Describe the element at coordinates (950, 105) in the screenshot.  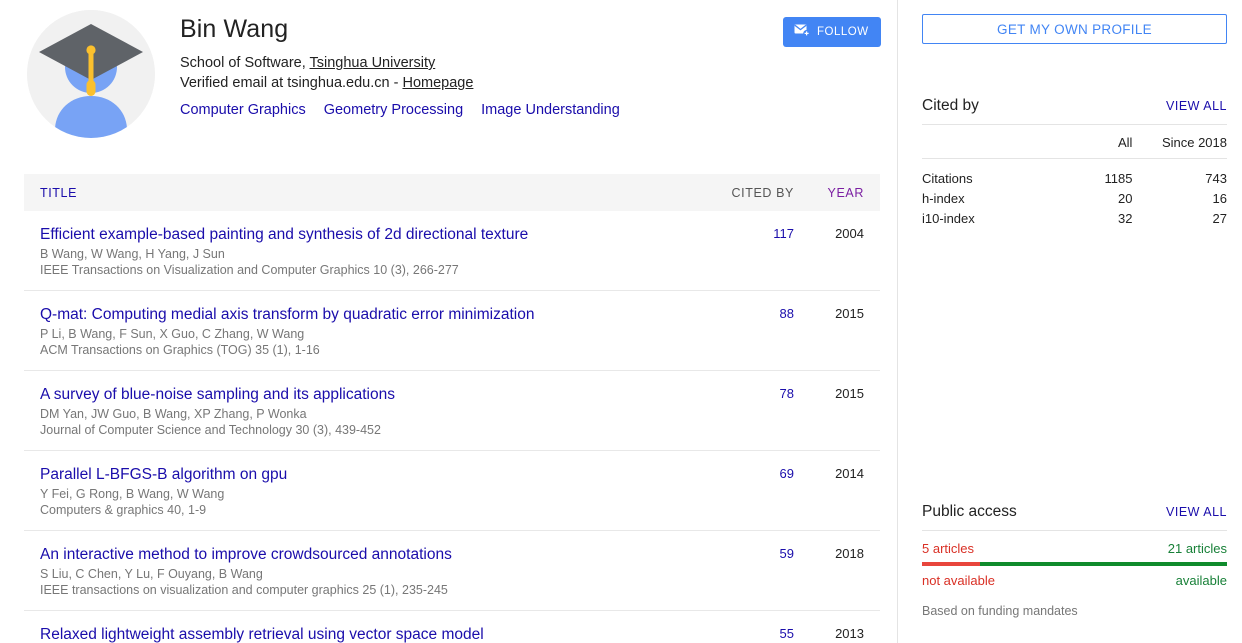
I see `cited-by-title: Cited by` at that location.